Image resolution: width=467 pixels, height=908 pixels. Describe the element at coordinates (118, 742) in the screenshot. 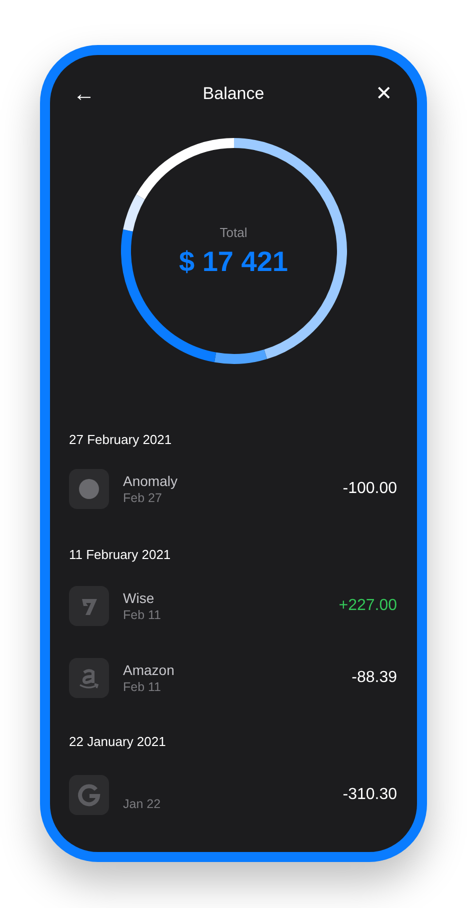

I see `section-date: 22 January 2021` at that location.